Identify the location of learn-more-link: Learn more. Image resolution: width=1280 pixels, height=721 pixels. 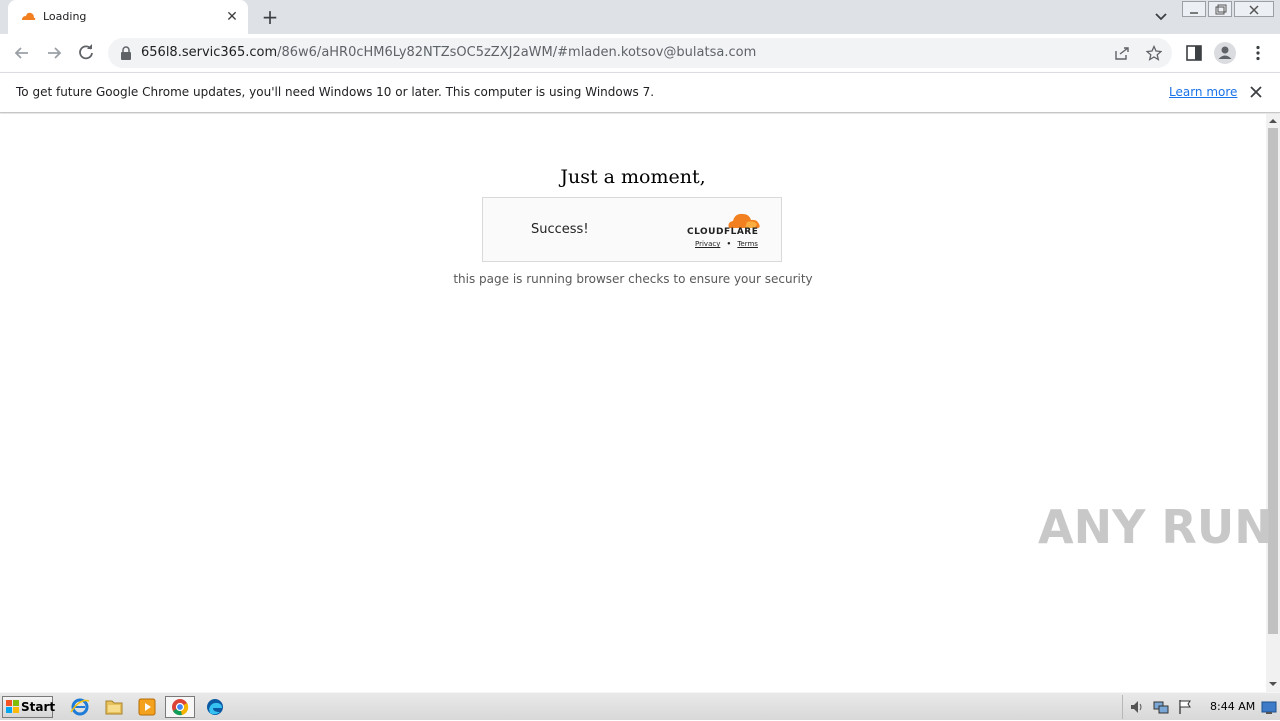
(1203, 92).